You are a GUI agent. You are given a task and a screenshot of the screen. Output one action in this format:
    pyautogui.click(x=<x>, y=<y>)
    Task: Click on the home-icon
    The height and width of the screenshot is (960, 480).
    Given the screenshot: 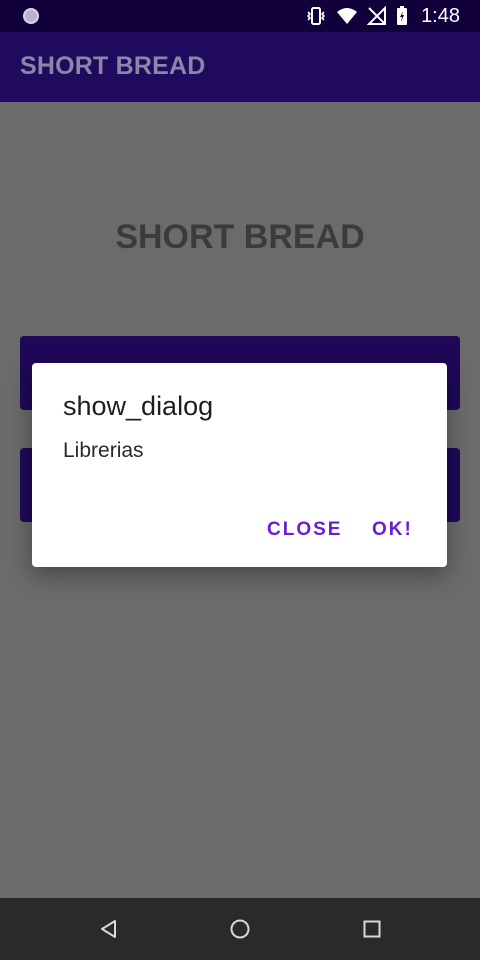 What is the action you would take?
    pyautogui.click(x=240, y=929)
    